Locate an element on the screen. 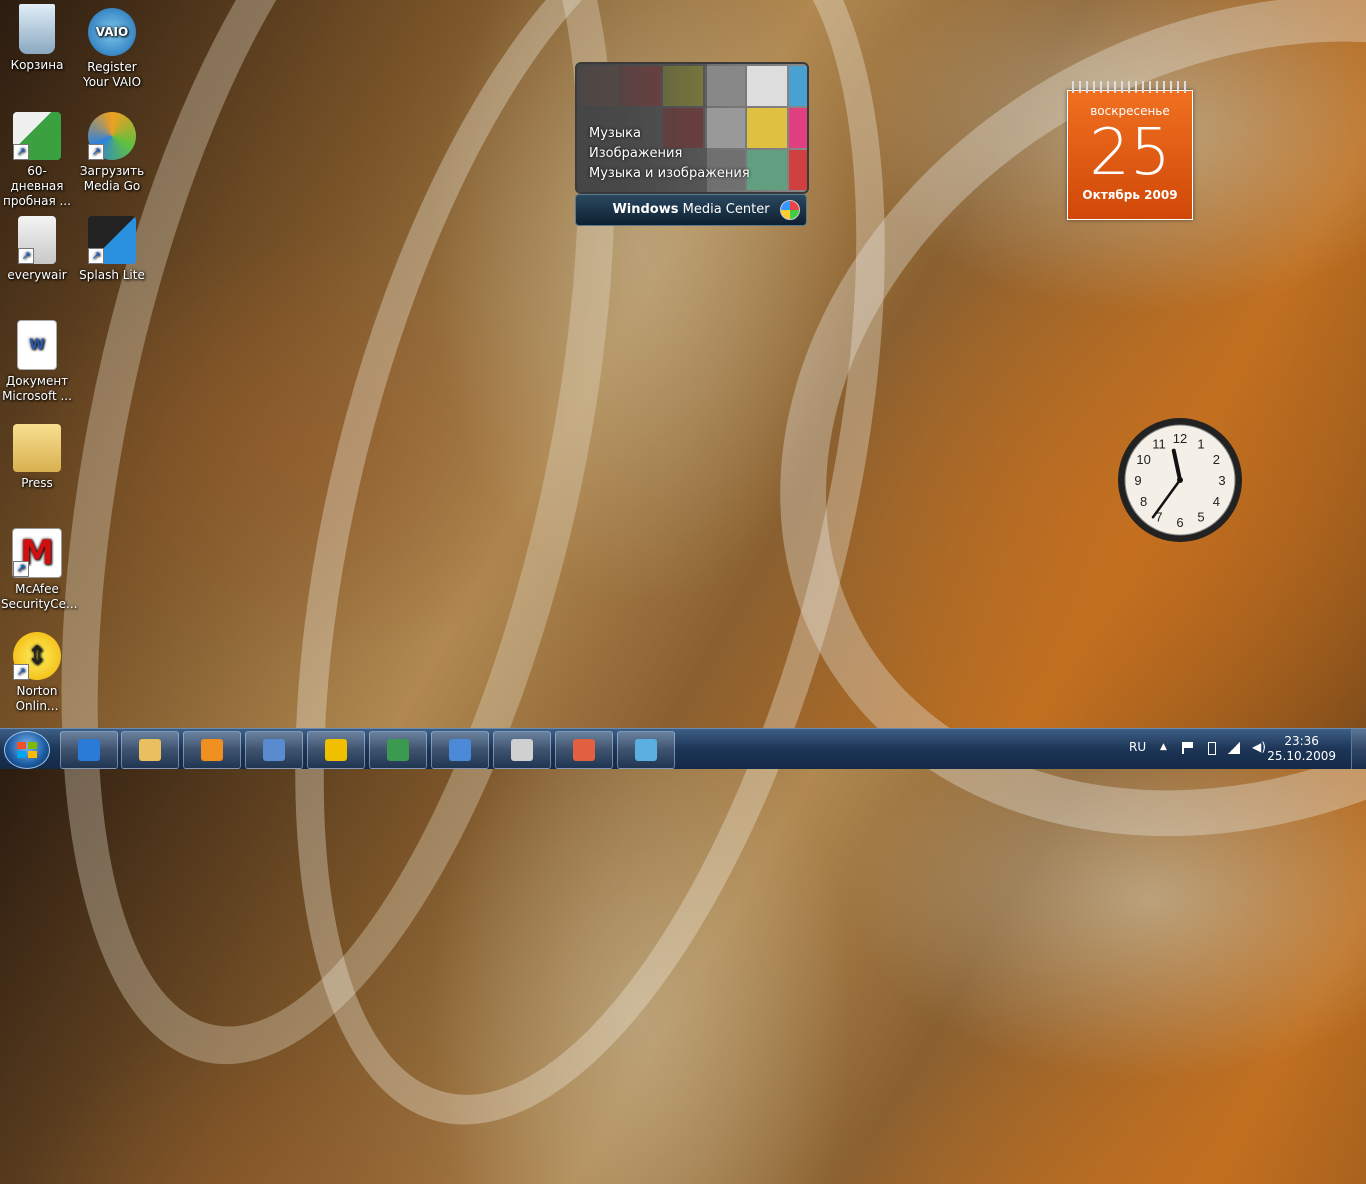 The image size is (1366, 1184). media-center-brand-bar: Windows Media Center is located at coordinates (691, 210).